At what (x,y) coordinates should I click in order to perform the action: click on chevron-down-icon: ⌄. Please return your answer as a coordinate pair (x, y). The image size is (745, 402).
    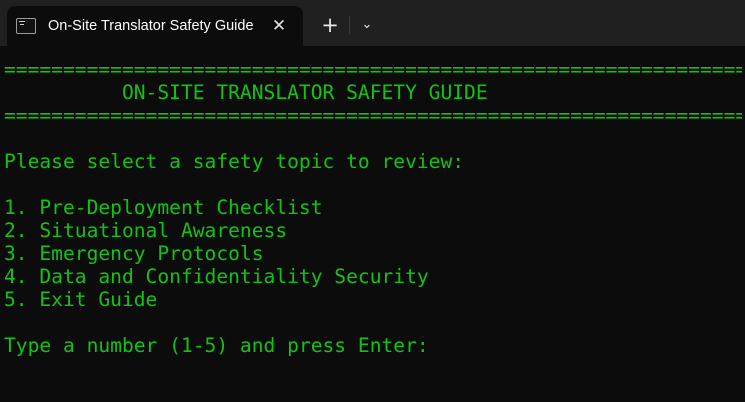
    Looking at the image, I should click on (367, 25).